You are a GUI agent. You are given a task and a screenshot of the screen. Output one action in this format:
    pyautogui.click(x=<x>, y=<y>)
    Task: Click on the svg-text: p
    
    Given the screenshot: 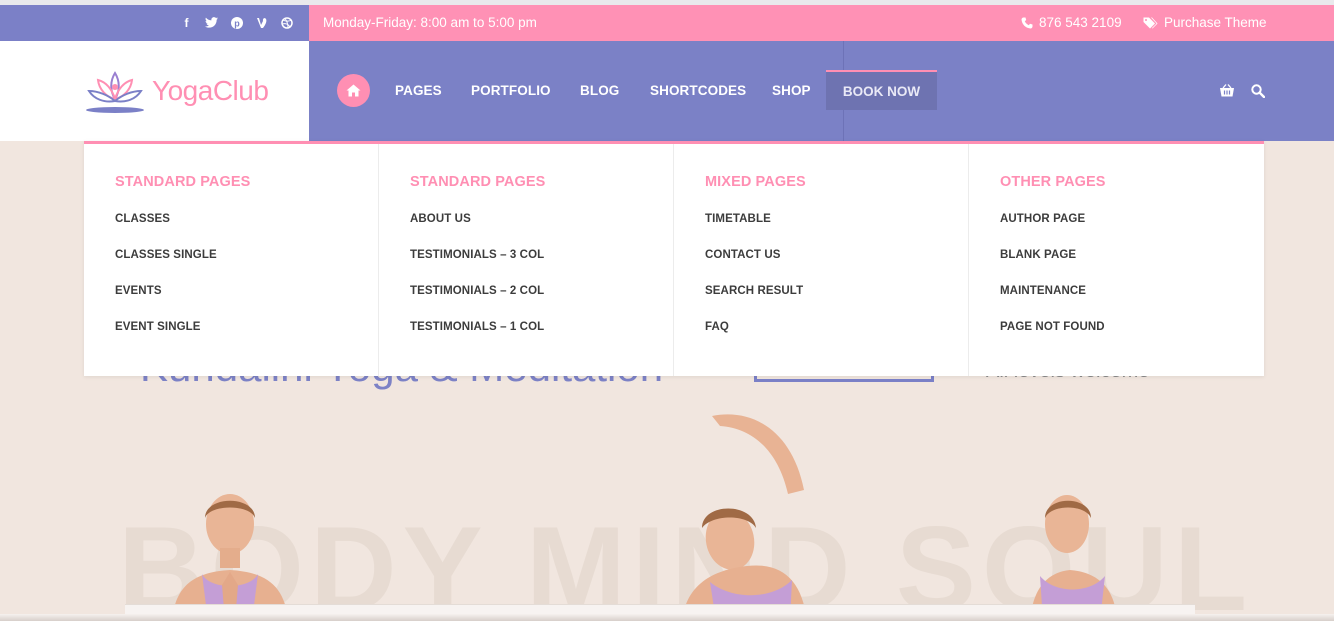 What is the action you would take?
    pyautogui.click(x=237, y=23)
    